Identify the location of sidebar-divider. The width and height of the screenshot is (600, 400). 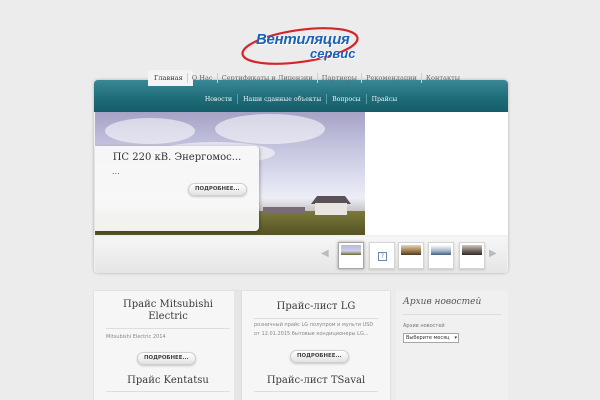
(452, 314).